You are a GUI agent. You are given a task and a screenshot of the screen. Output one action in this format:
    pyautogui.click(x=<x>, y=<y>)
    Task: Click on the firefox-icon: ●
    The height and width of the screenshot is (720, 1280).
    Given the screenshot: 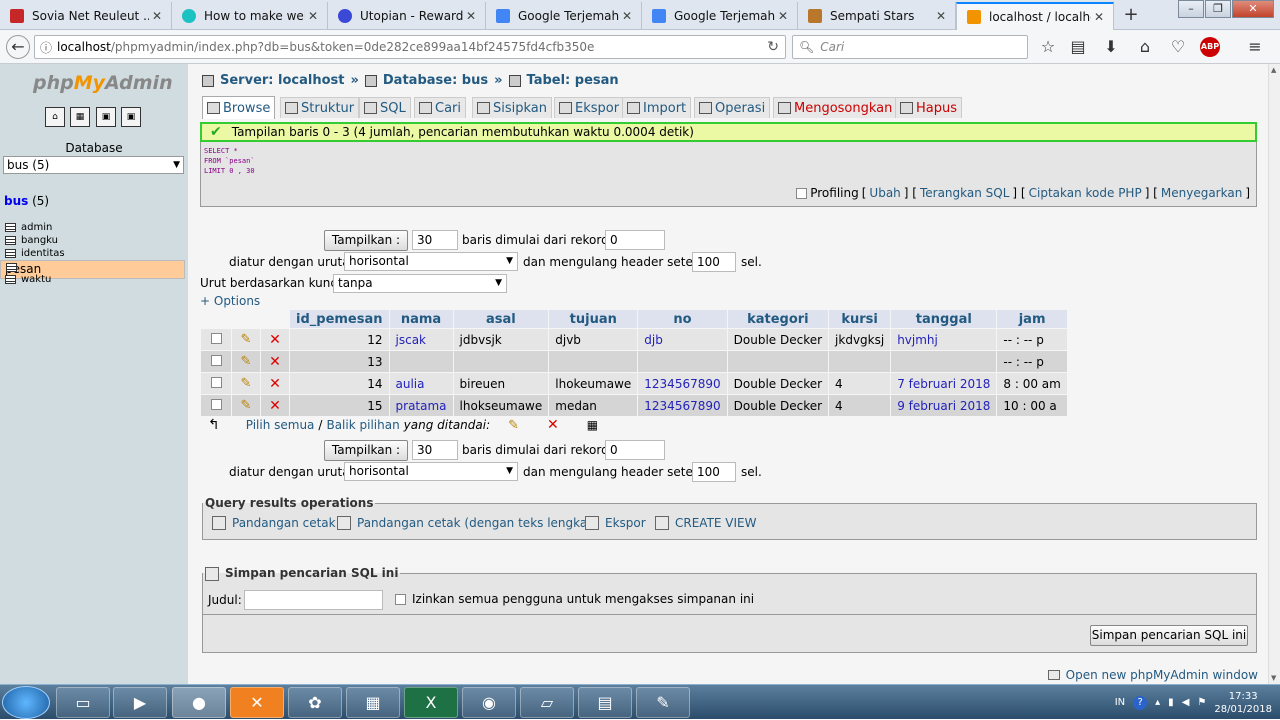 What is the action you would take?
    pyautogui.click(x=199, y=702)
    